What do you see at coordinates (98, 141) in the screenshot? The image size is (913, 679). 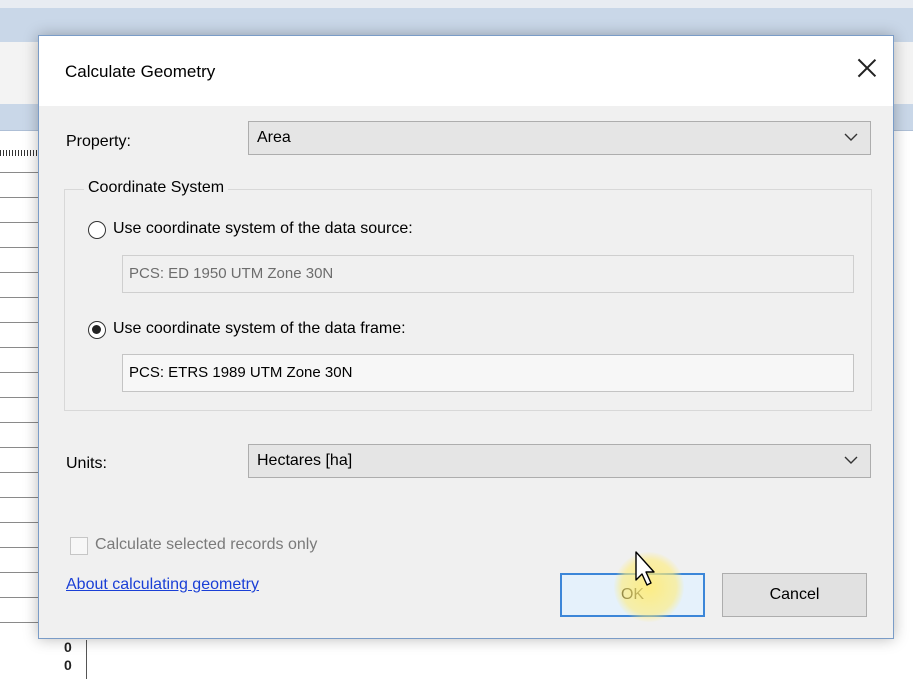 I see `property-label: Property:` at bounding box center [98, 141].